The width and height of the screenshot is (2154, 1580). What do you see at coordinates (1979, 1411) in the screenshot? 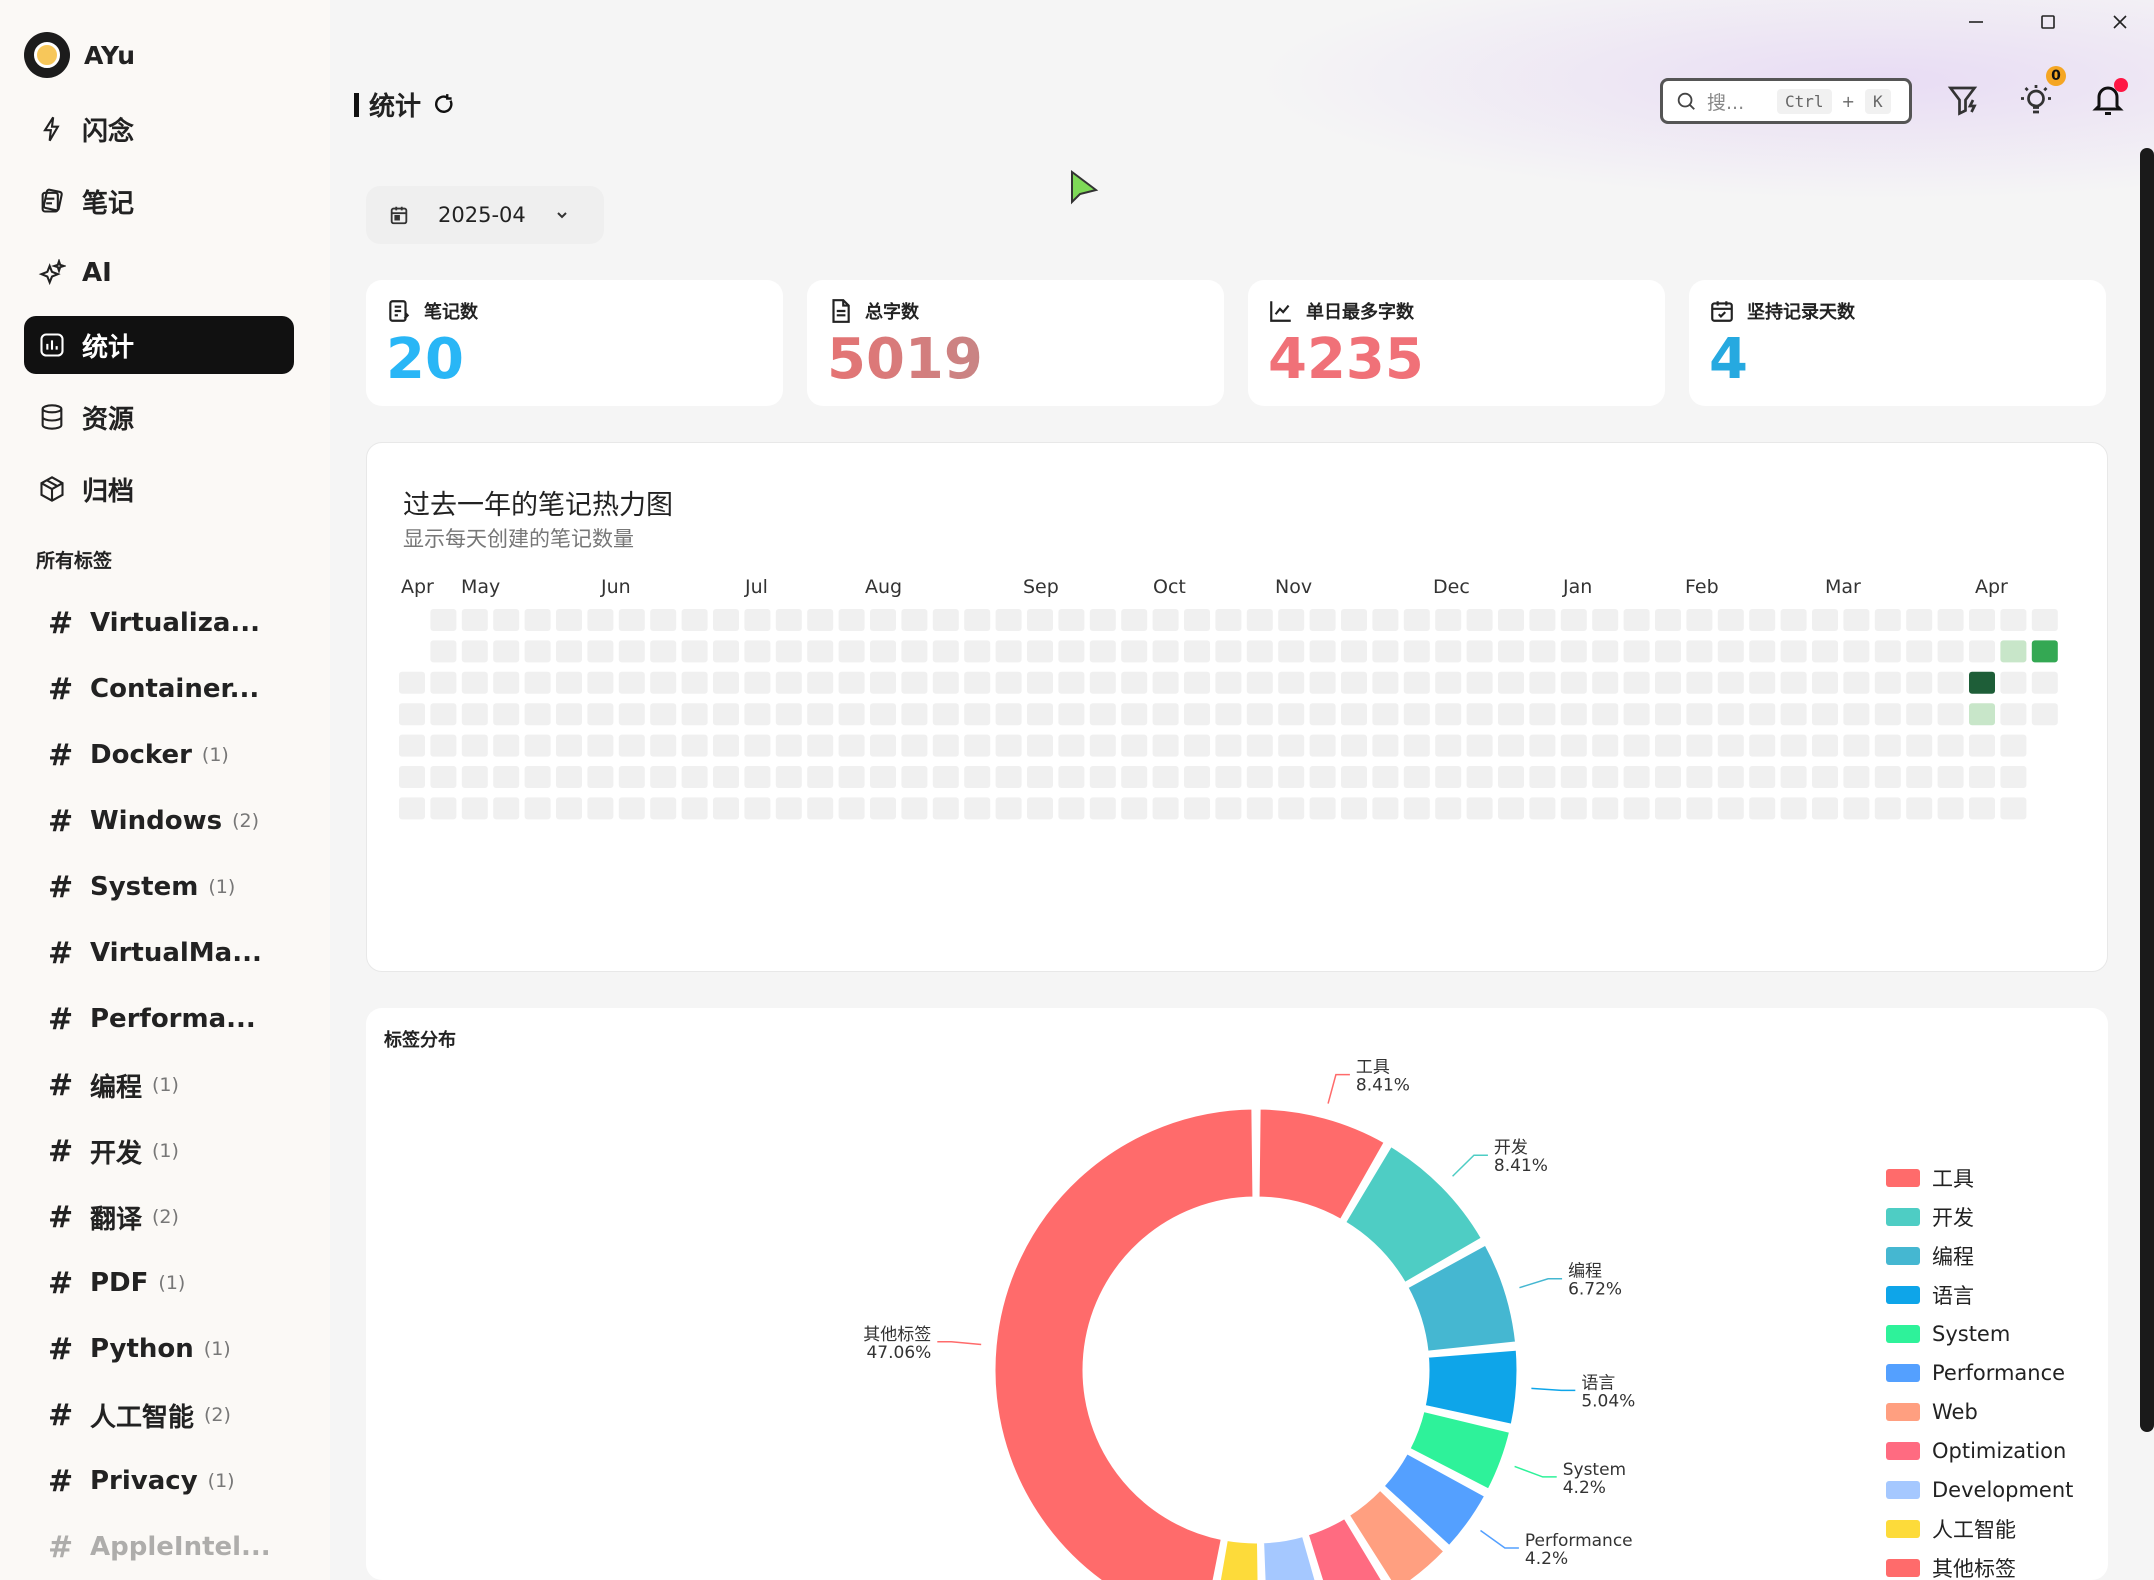
I see `legend-item: Web` at bounding box center [1979, 1411].